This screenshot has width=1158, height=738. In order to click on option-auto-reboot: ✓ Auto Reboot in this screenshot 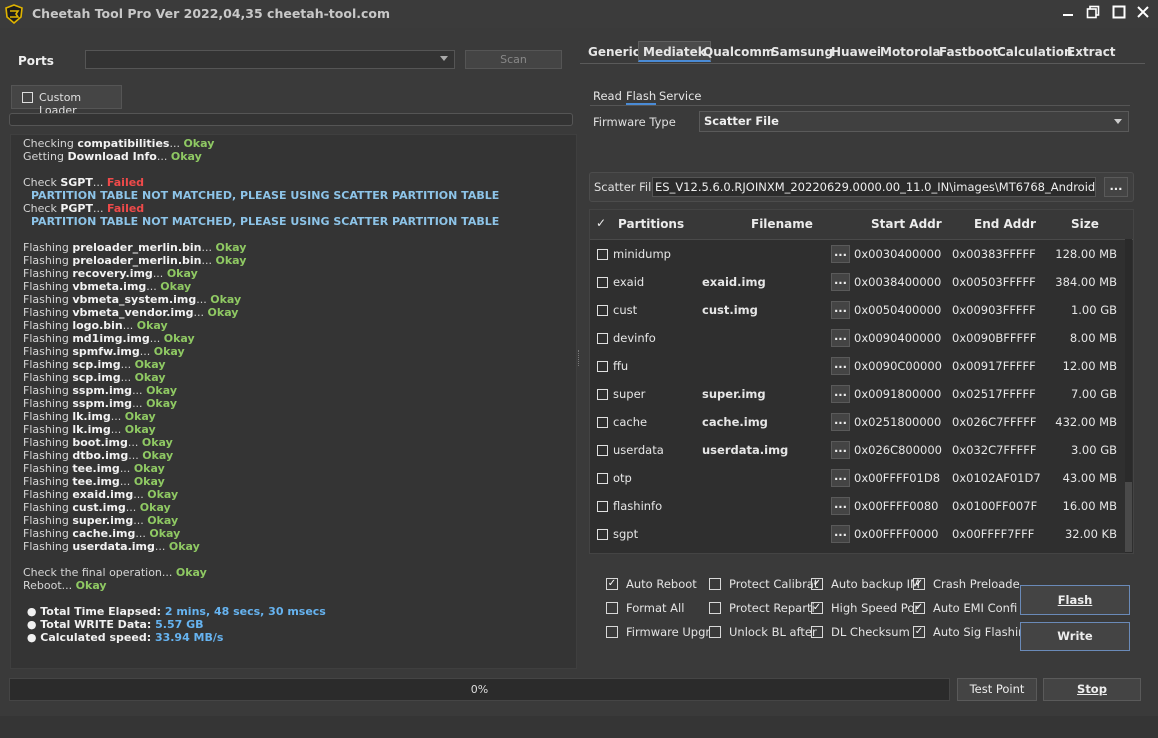, I will do `click(658, 585)`.